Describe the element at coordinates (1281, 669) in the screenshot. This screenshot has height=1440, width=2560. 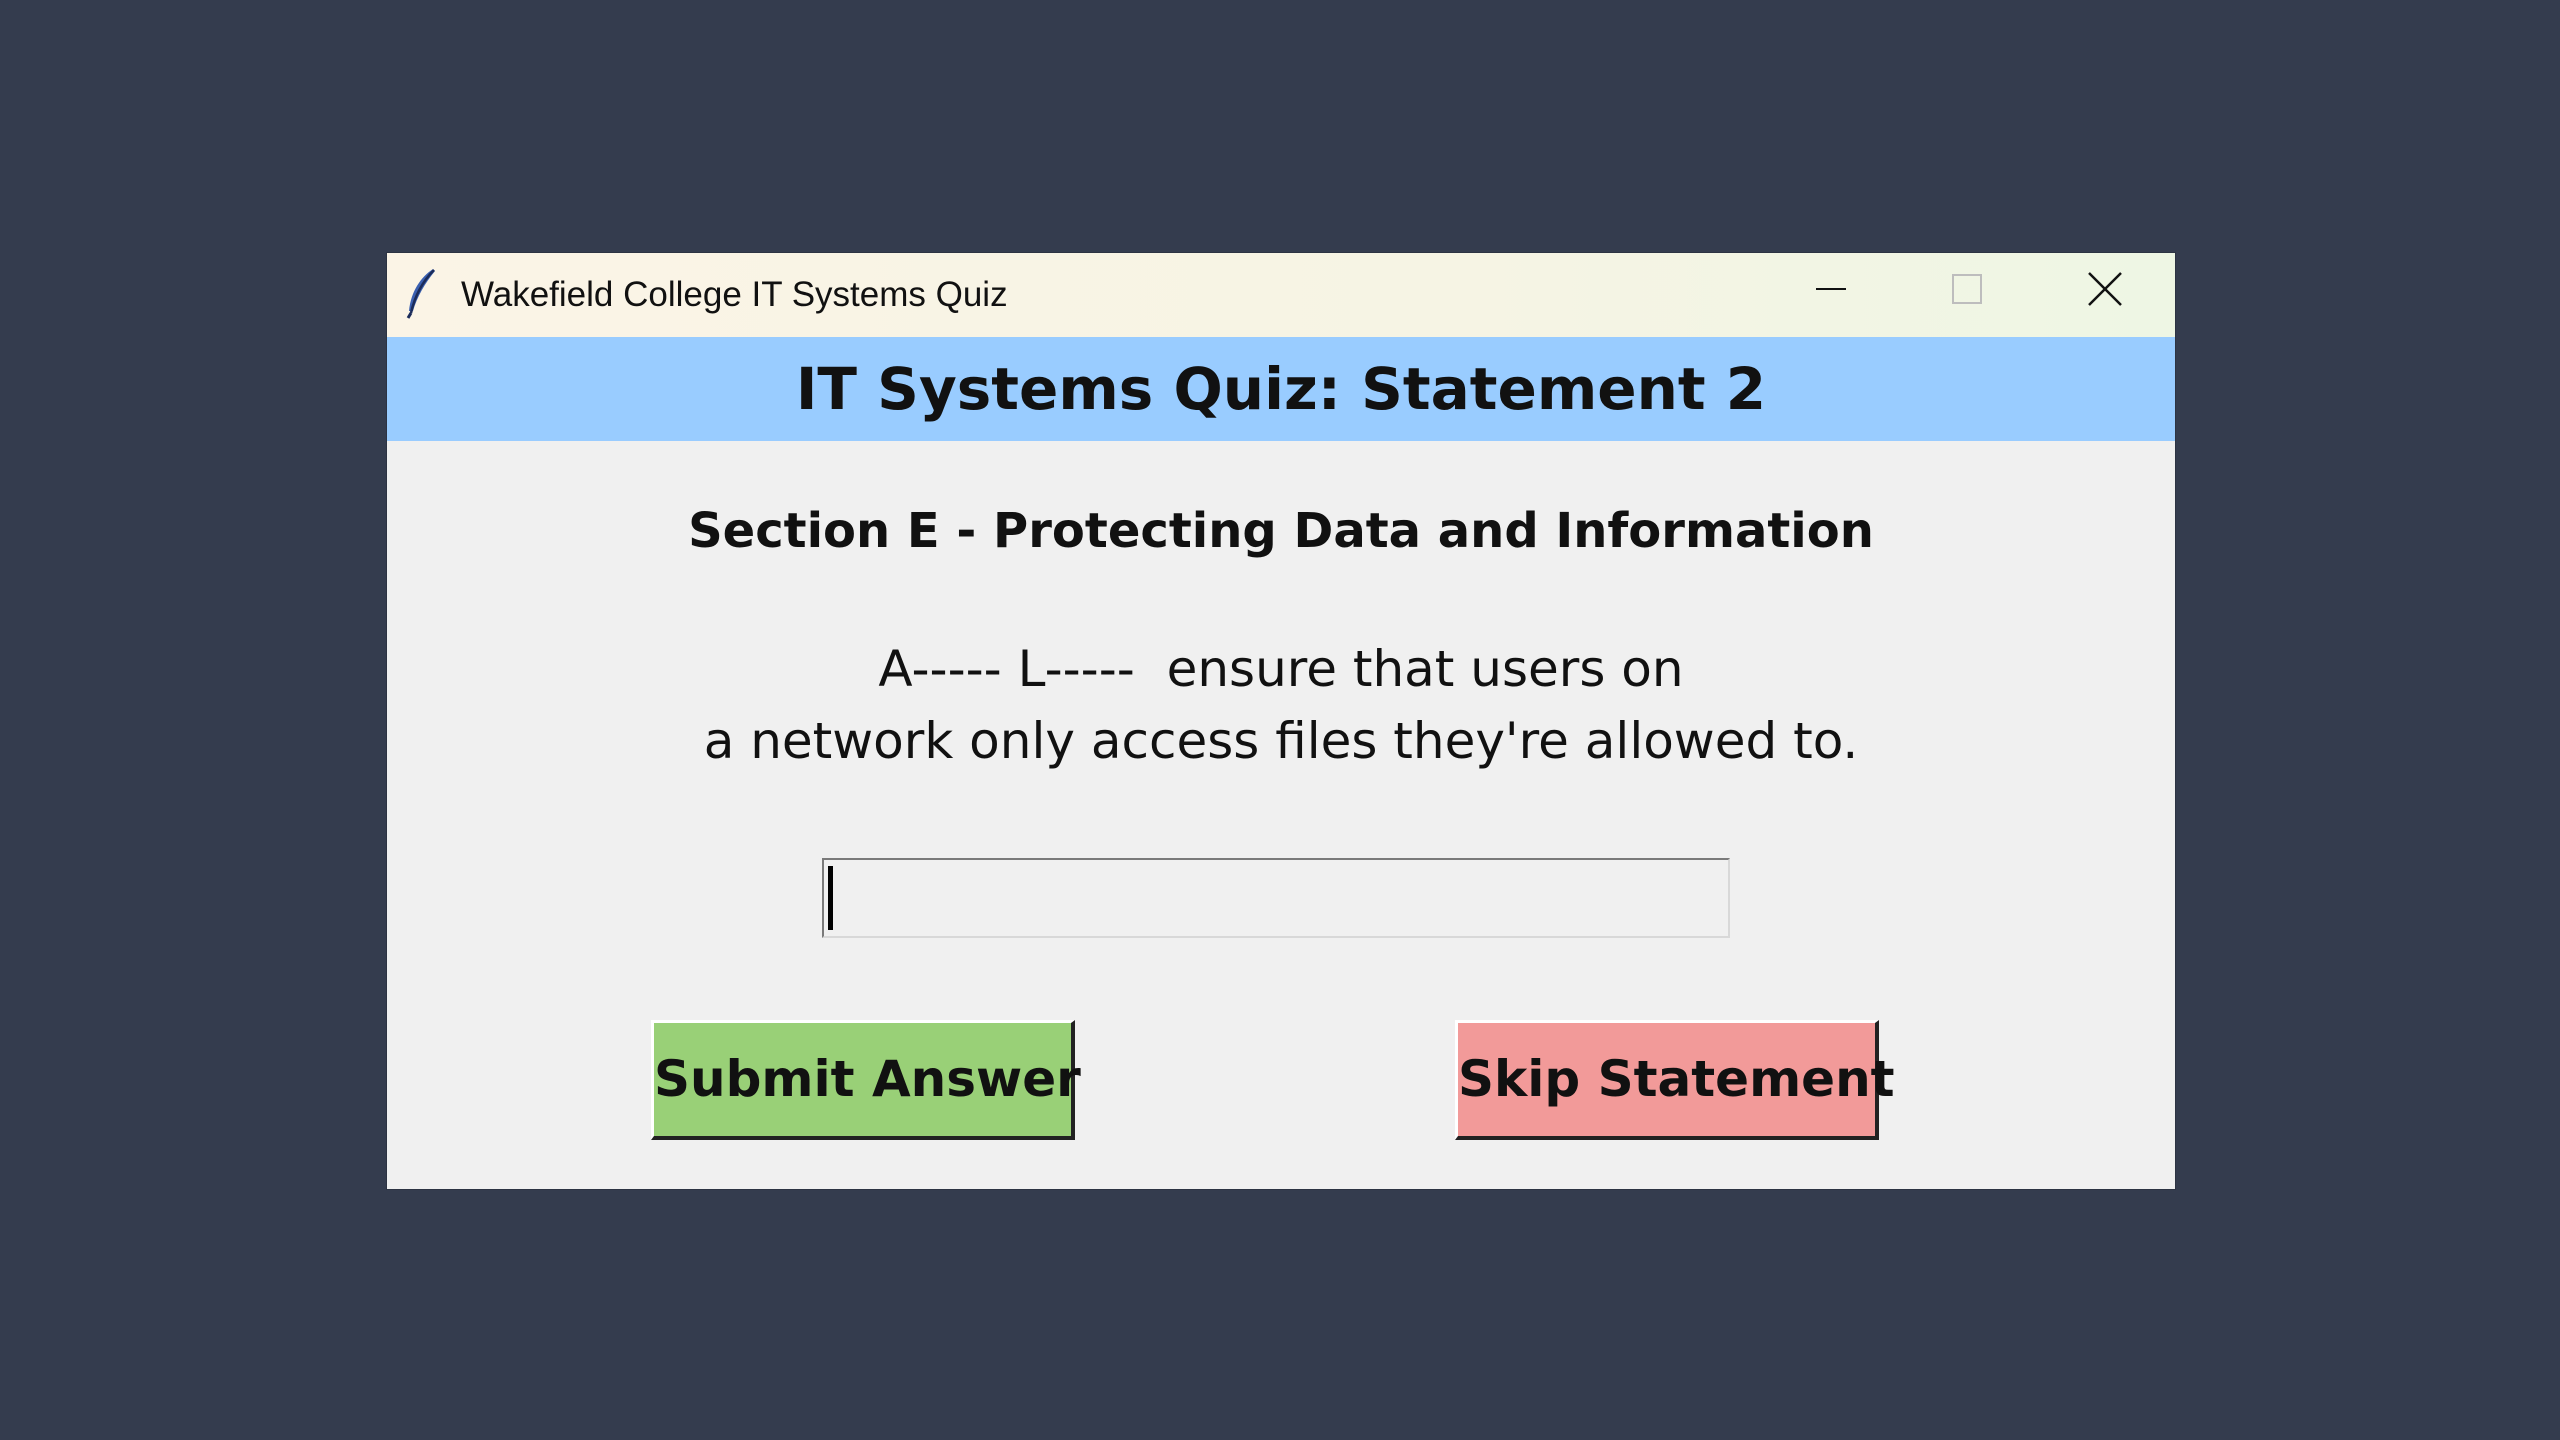
I see `statement-line-1: A----- L----- ensure that users on` at that location.